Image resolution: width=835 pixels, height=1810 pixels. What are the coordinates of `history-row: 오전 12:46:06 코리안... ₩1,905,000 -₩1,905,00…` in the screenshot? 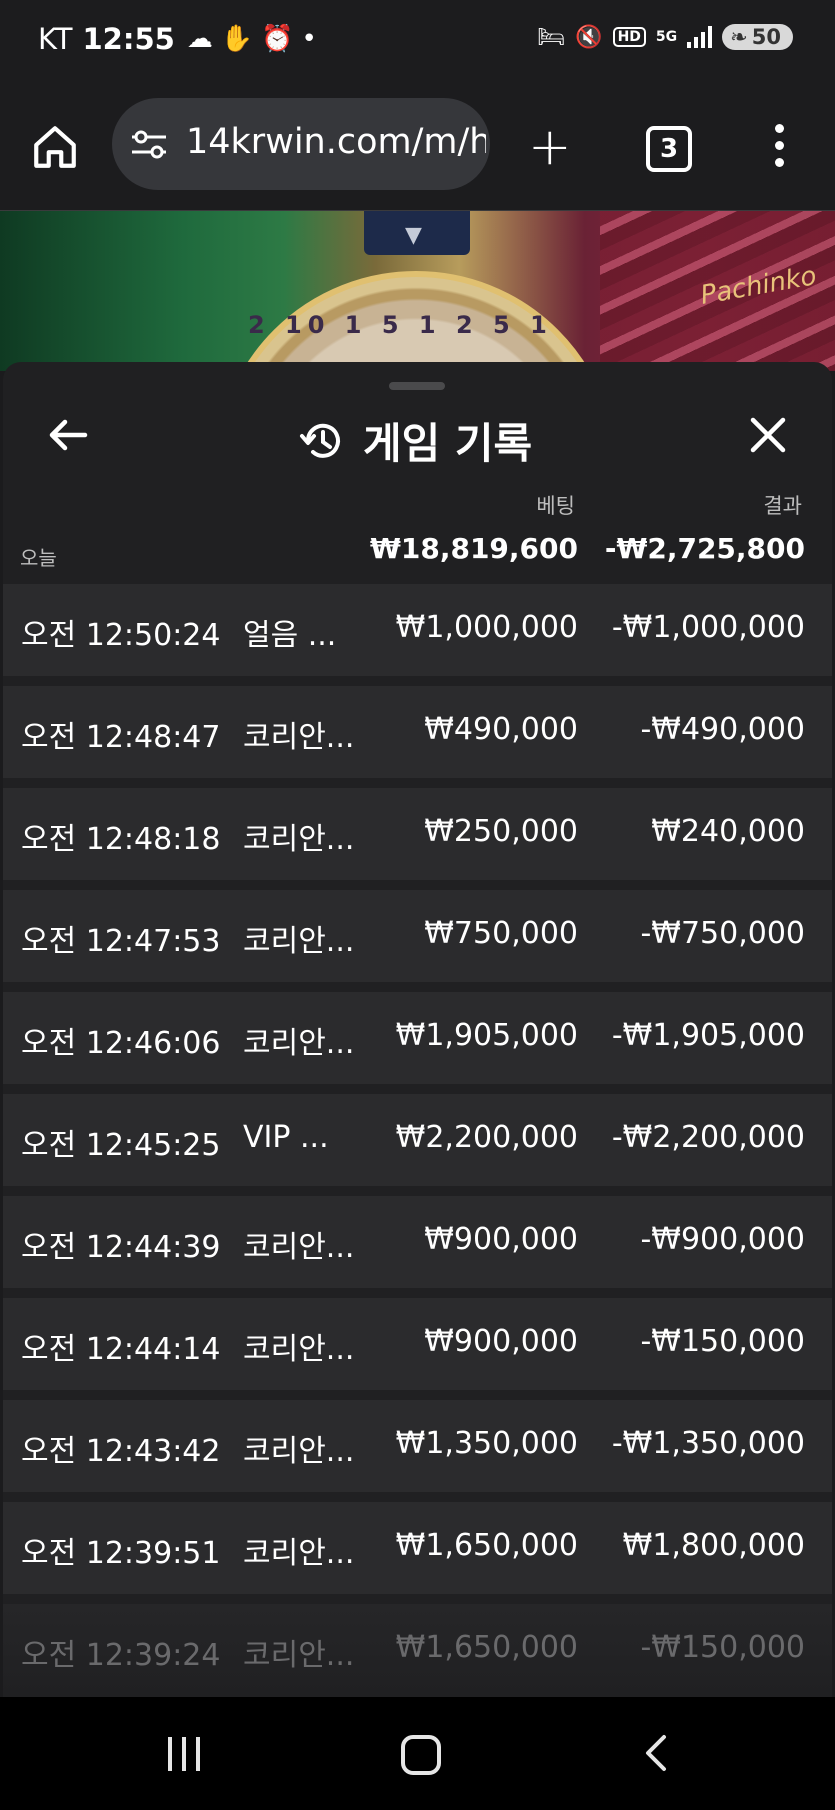 It's located at (417, 1038).